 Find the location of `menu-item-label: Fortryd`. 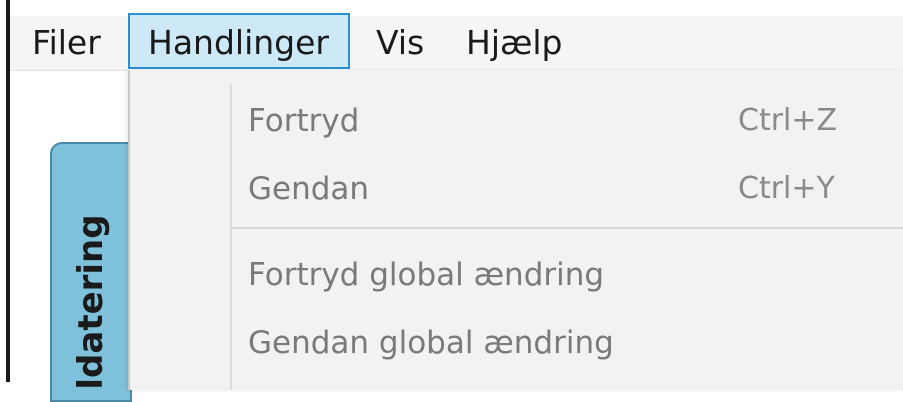

menu-item-label: Fortryd is located at coordinates (304, 121).